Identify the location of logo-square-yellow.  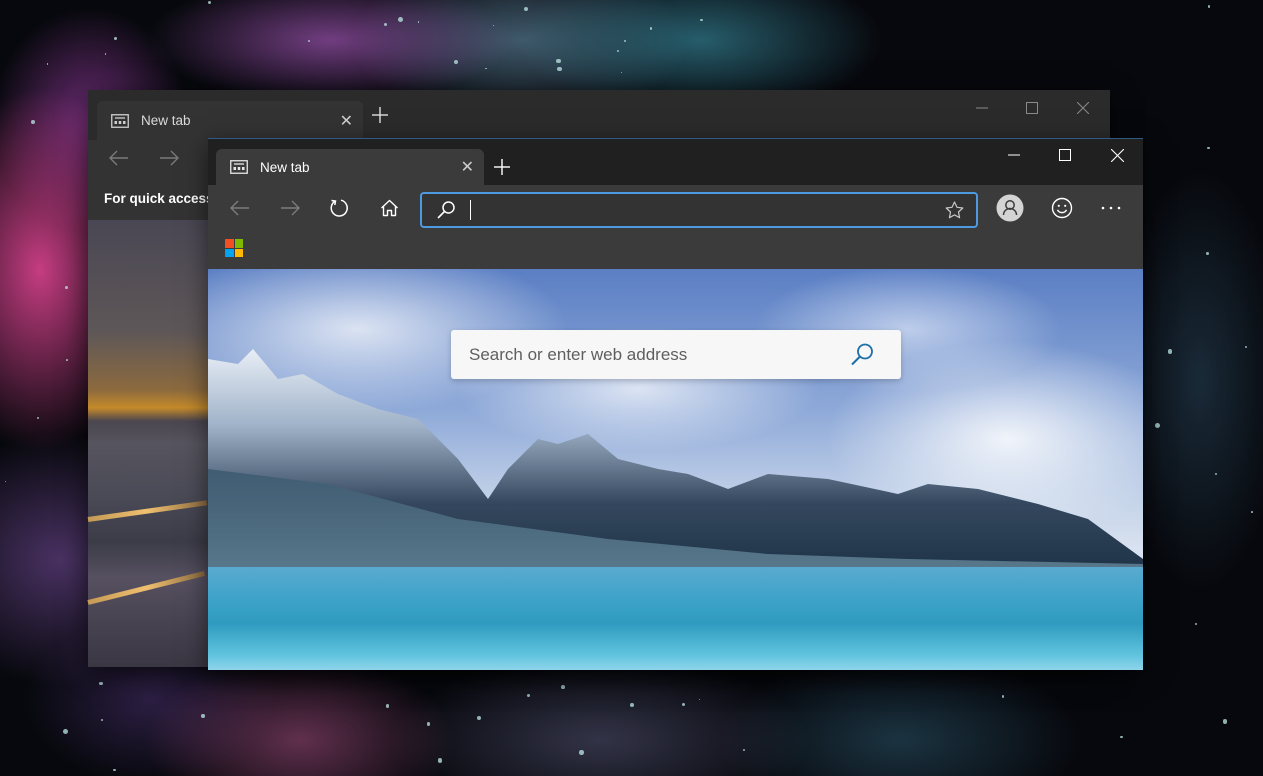
(238, 252).